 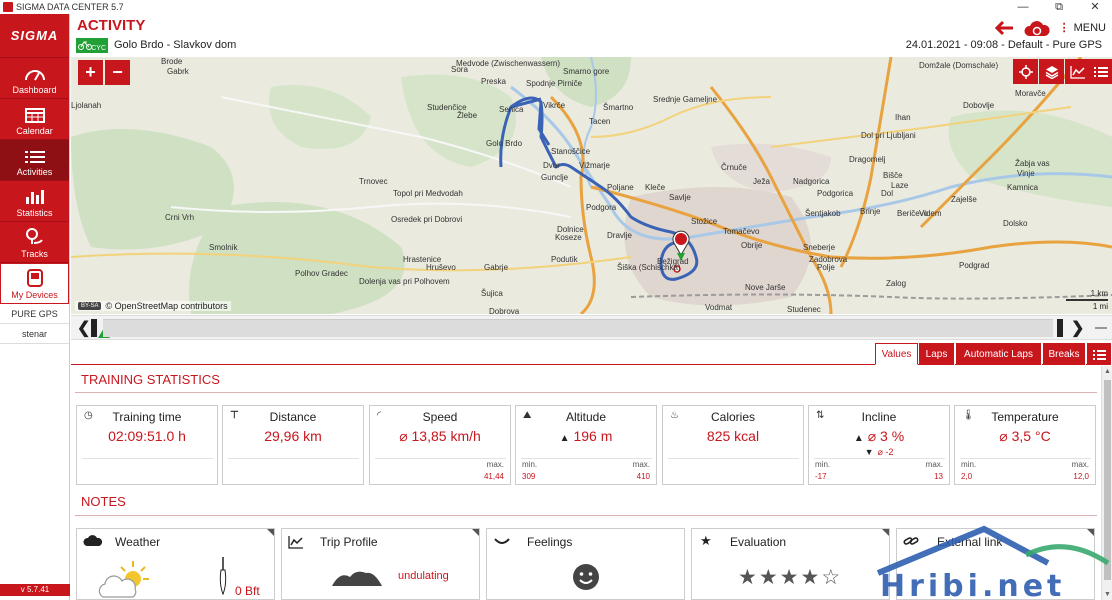 I want to click on map-place-label: Žlebe, so click(x=467, y=115).